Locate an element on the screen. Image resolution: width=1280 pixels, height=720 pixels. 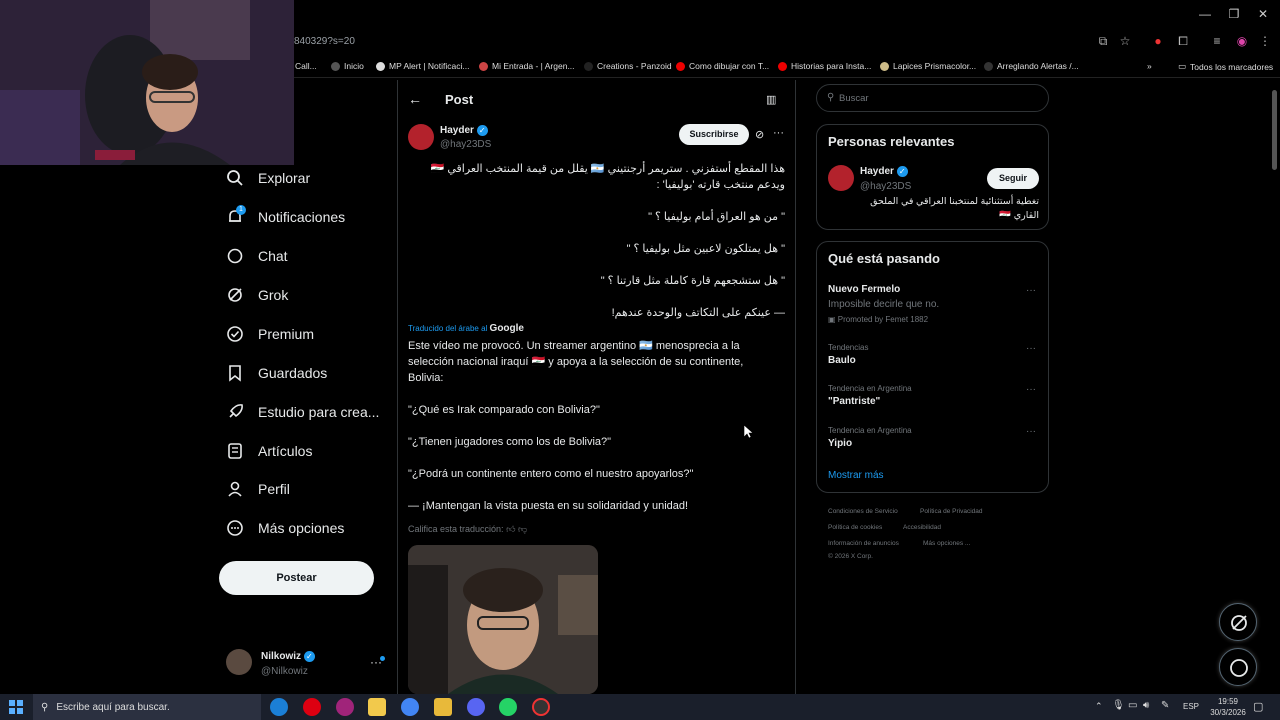
trend-title: "Pantriste" is located at coordinates (854, 401).